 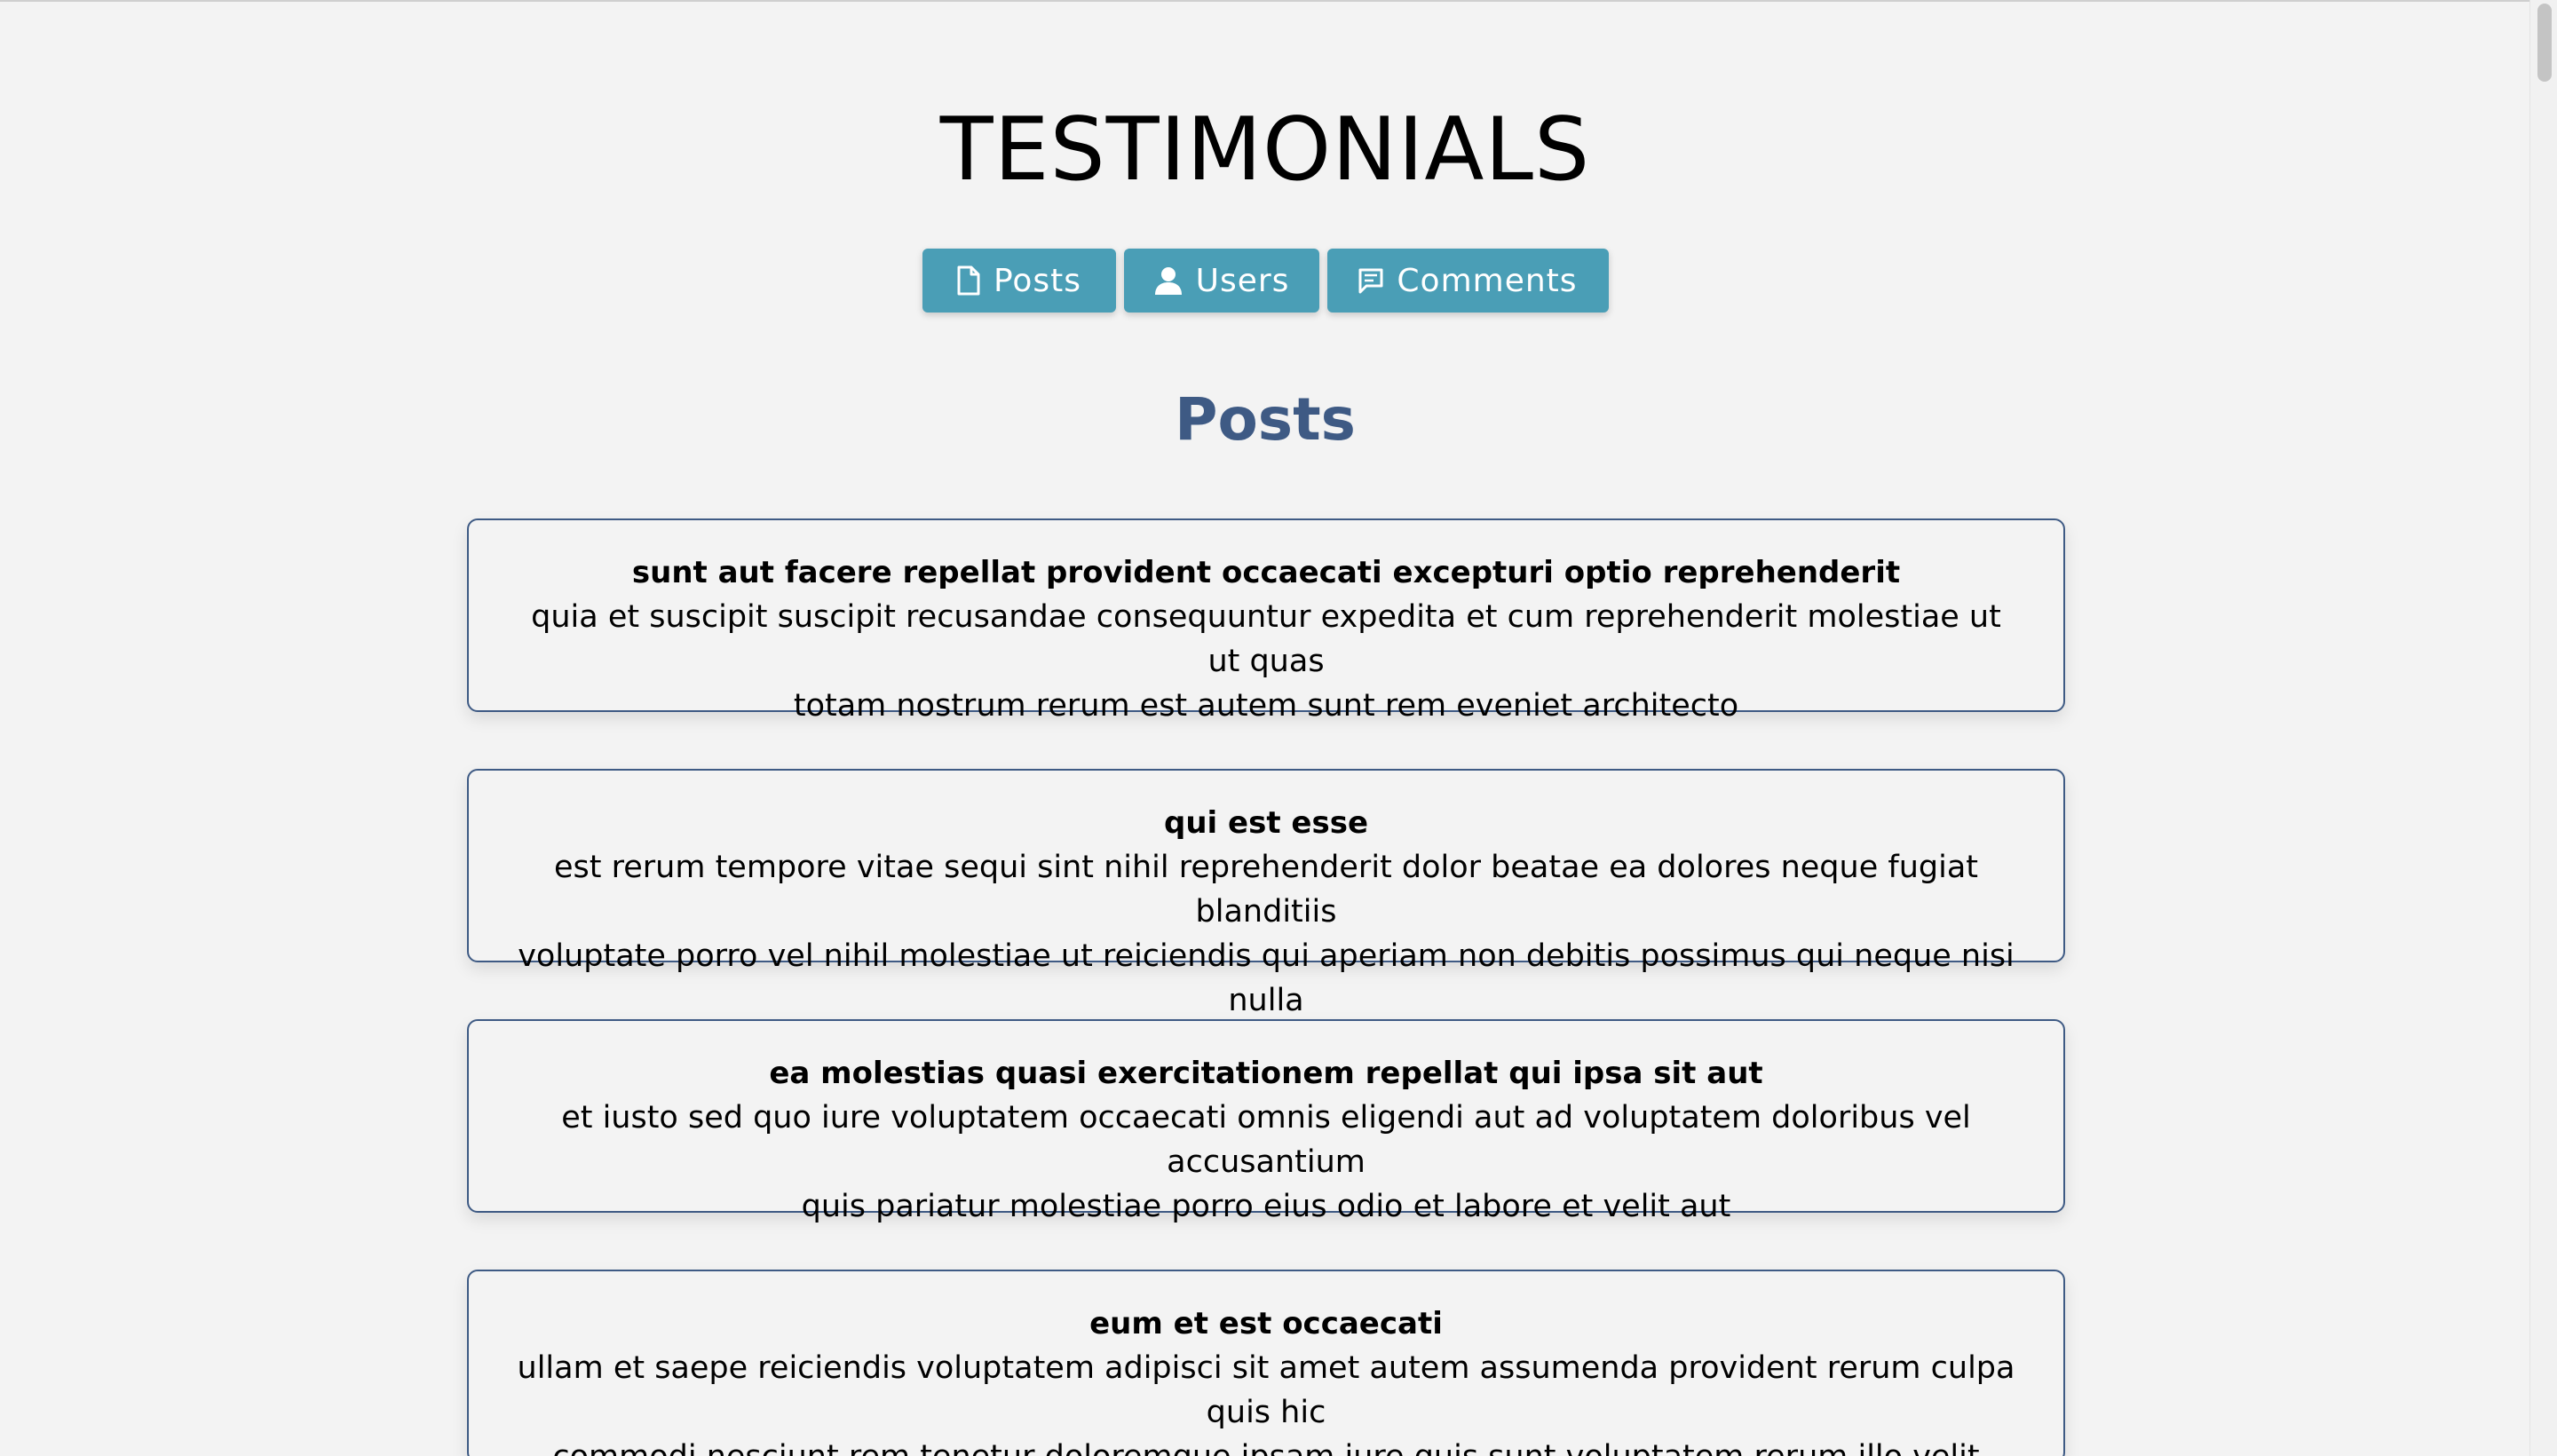 What do you see at coordinates (1371, 280) in the screenshot?
I see `comment-icon` at bounding box center [1371, 280].